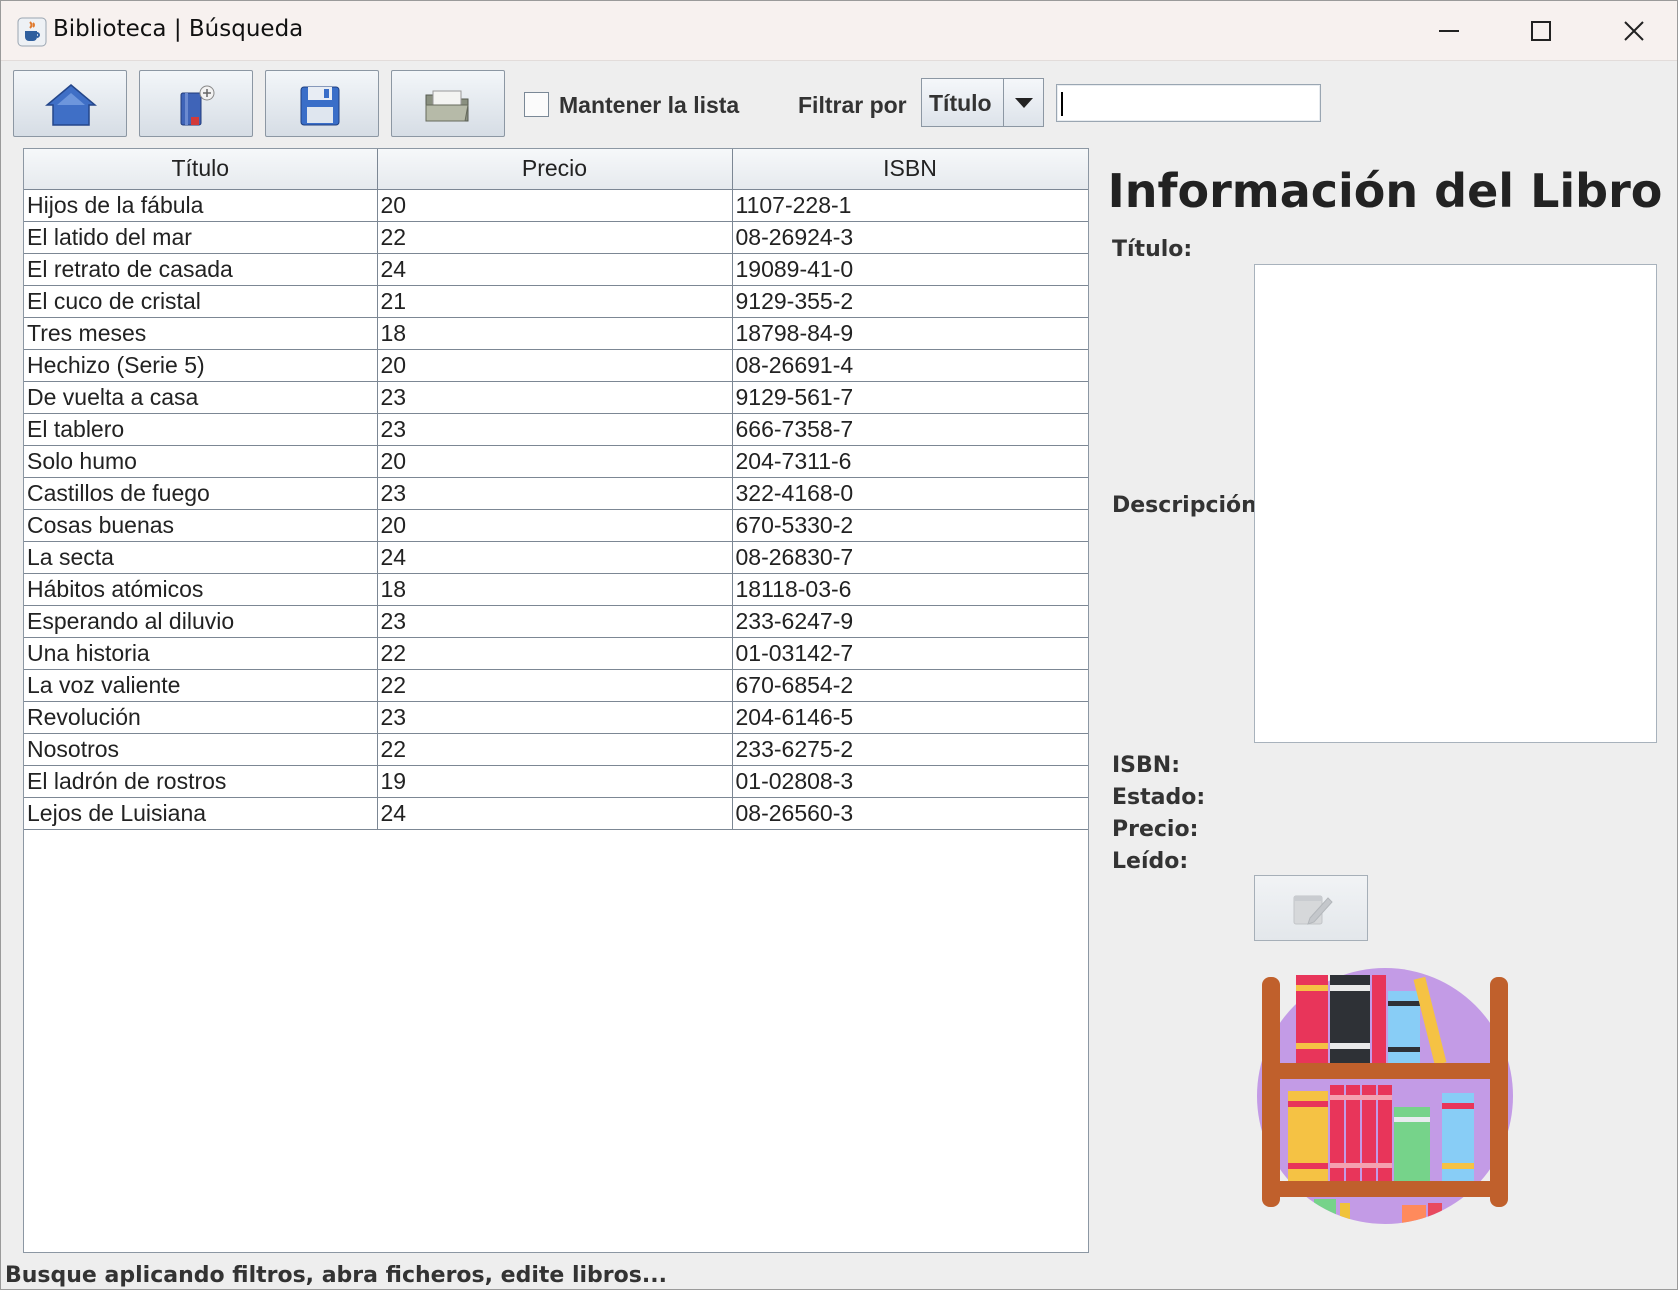 The image size is (1678, 1290). Describe the element at coordinates (1188, 103) in the screenshot. I see `filter-input` at that location.